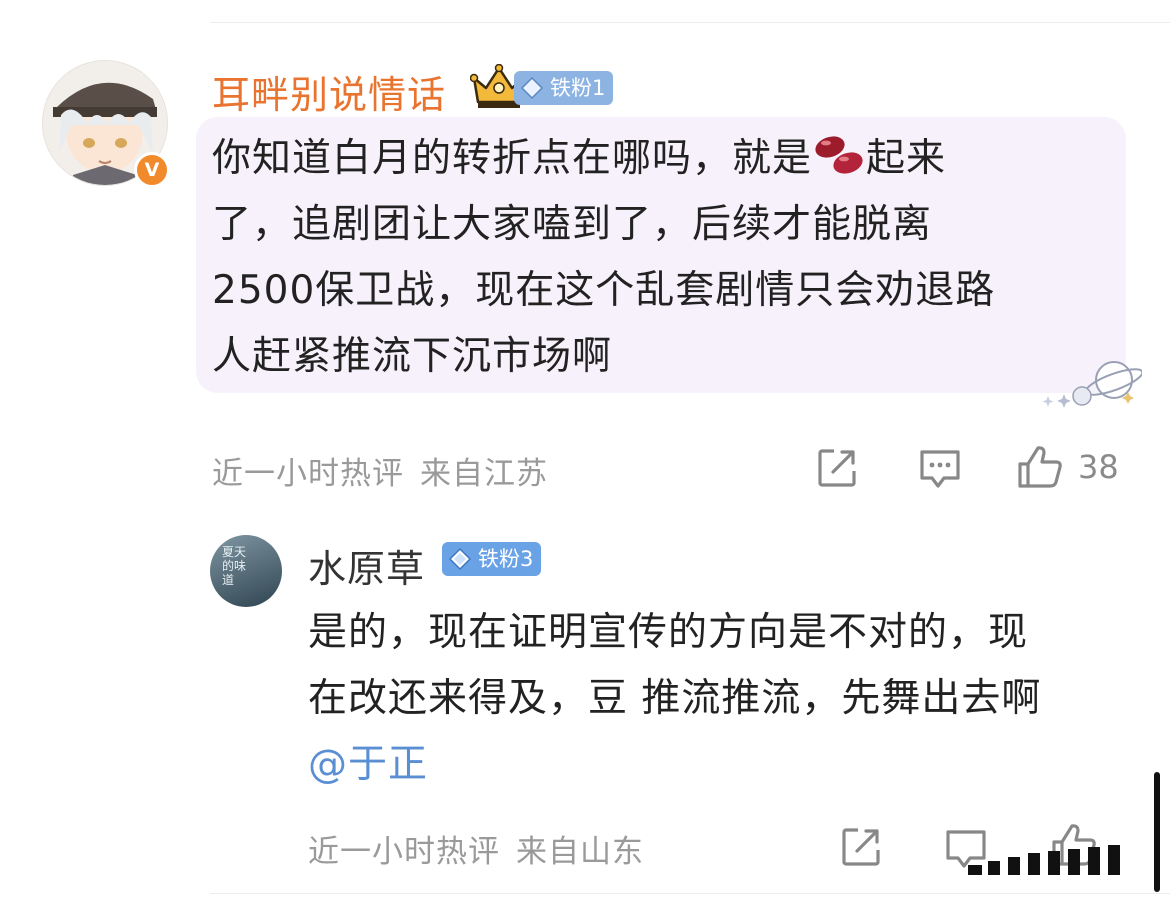 The width and height of the screenshot is (1170, 899). Describe the element at coordinates (506, 559) in the screenshot. I see `fan-badge-label: 铁粉3` at that location.